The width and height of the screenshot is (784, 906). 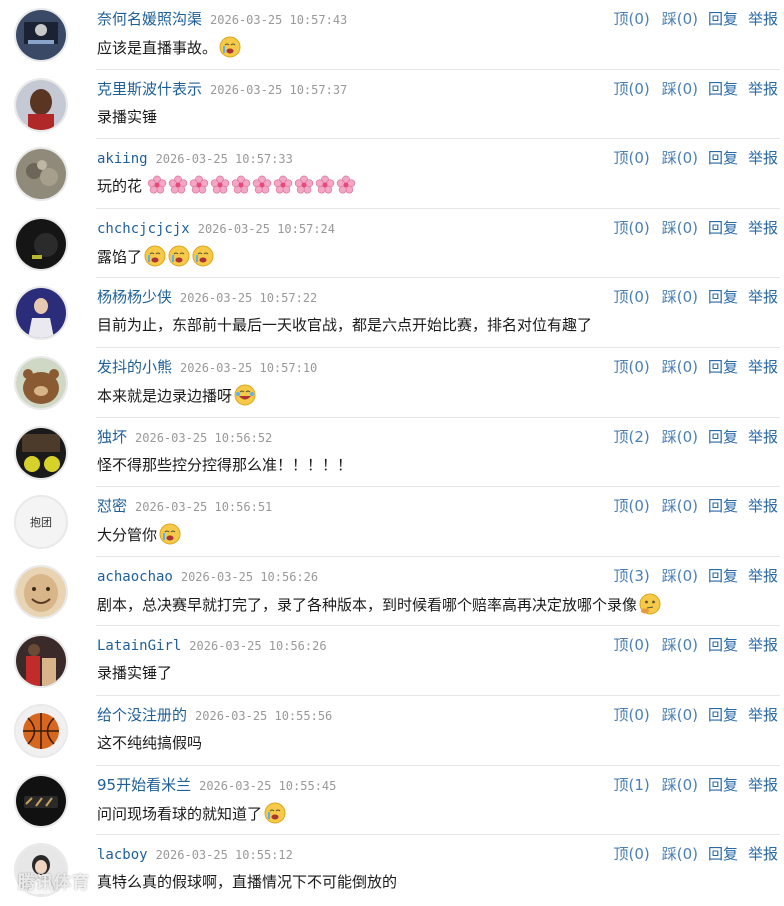 I want to click on comment-text: 玩的花, so click(x=227, y=186).